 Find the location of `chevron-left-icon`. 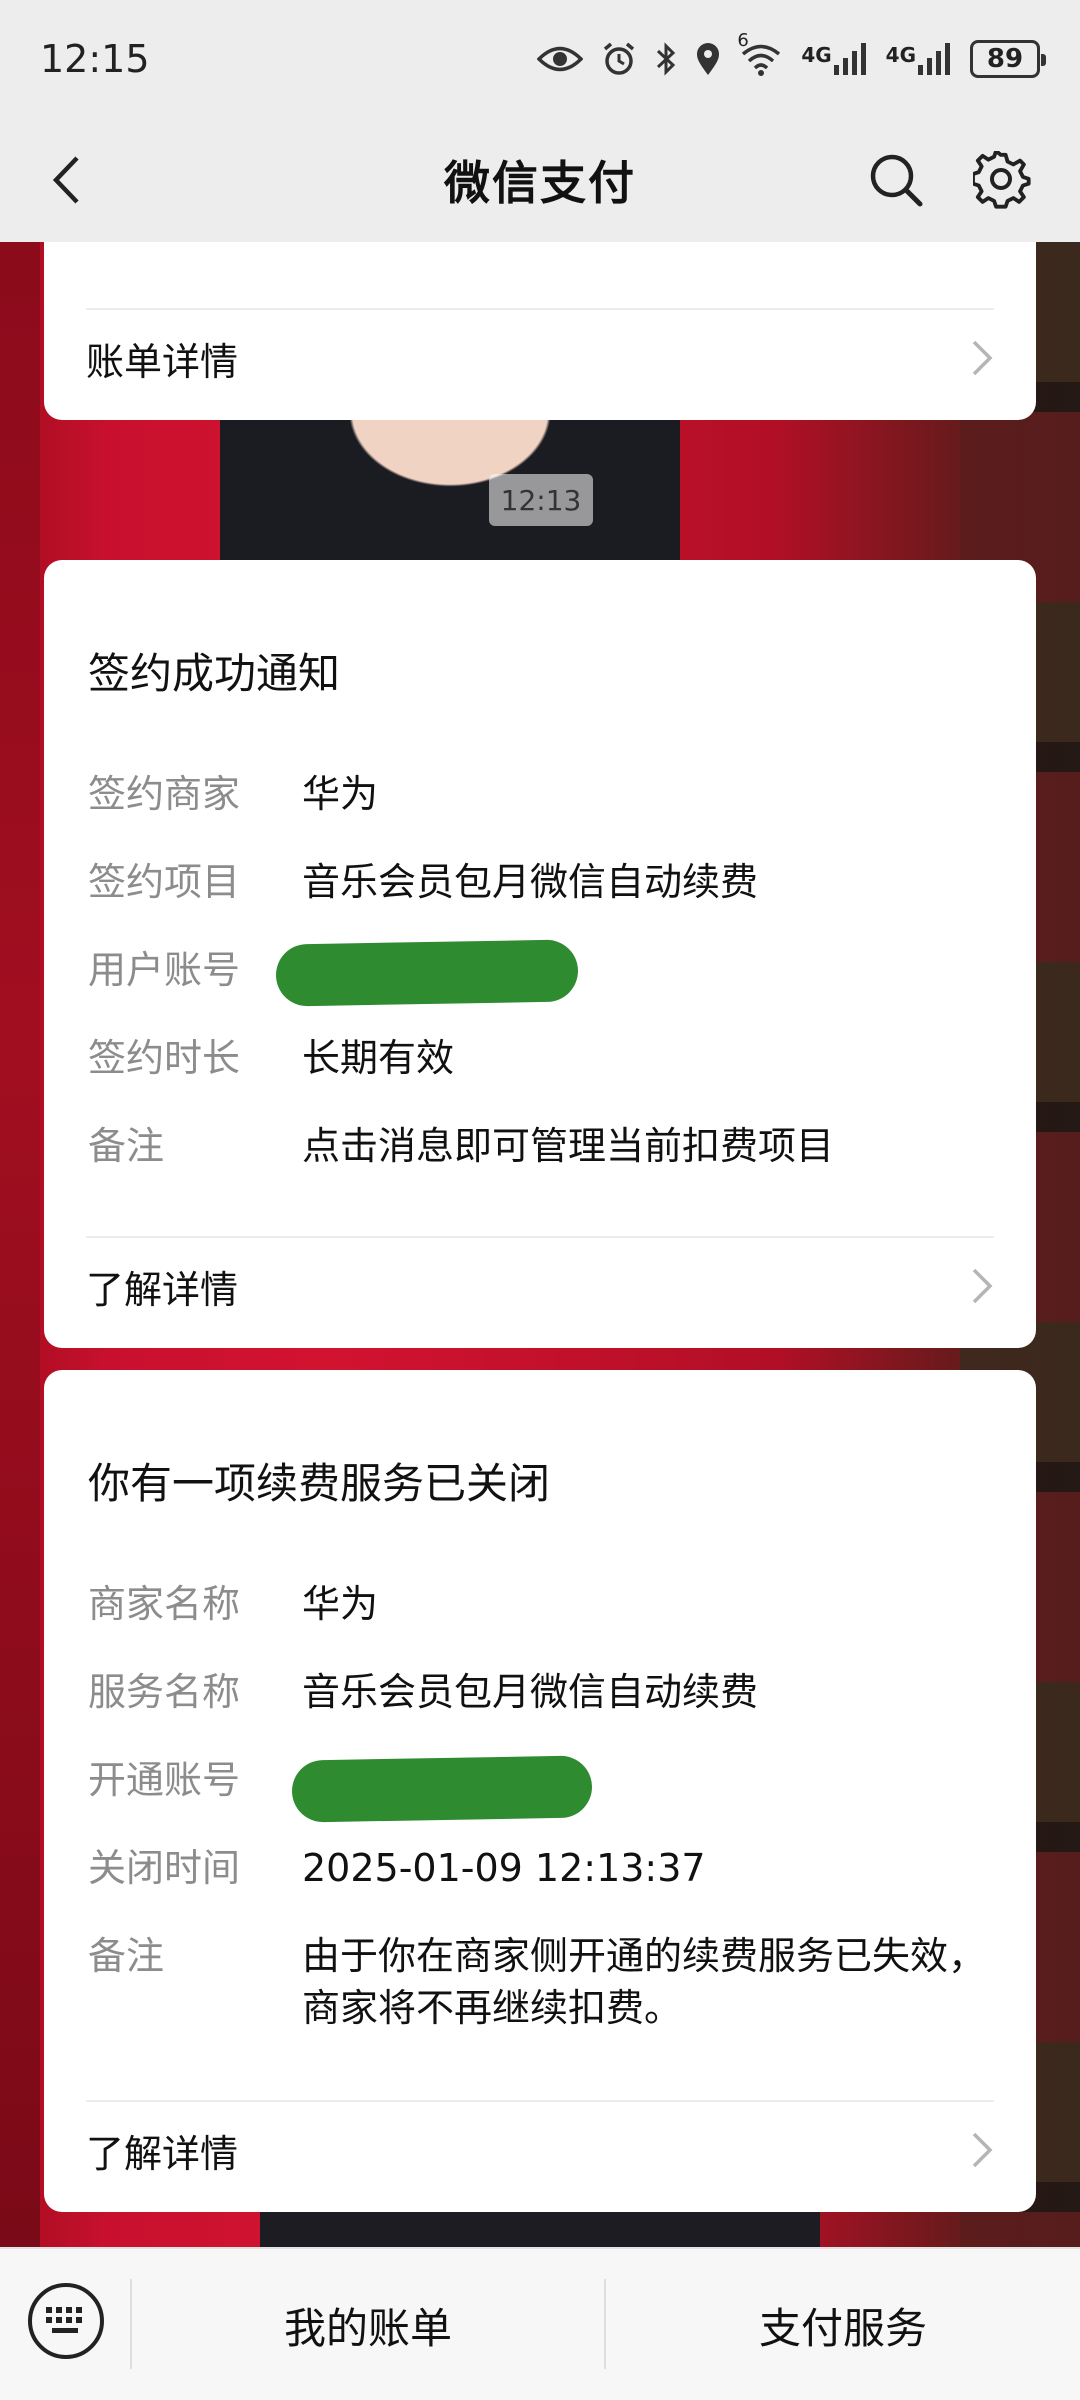

chevron-left-icon is located at coordinates (65, 180).